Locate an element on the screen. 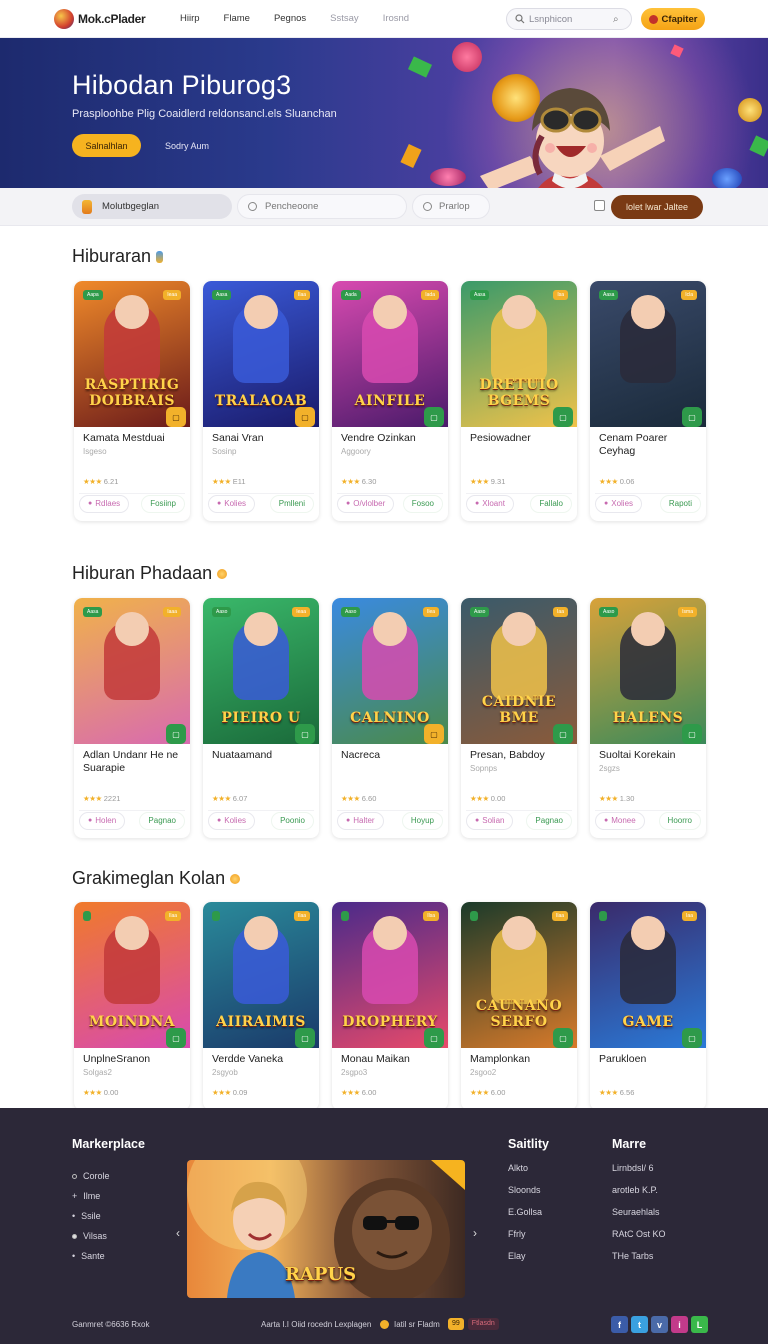 The image size is (768, 1344). logo: Mok.cPlader is located at coordinates (100, 19).